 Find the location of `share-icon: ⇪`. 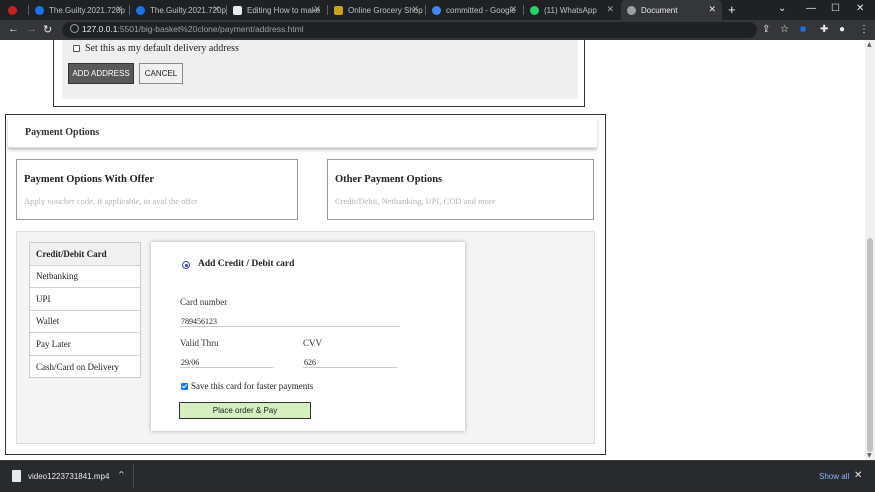

share-icon: ⇪ is located at coordinates (766, 29).